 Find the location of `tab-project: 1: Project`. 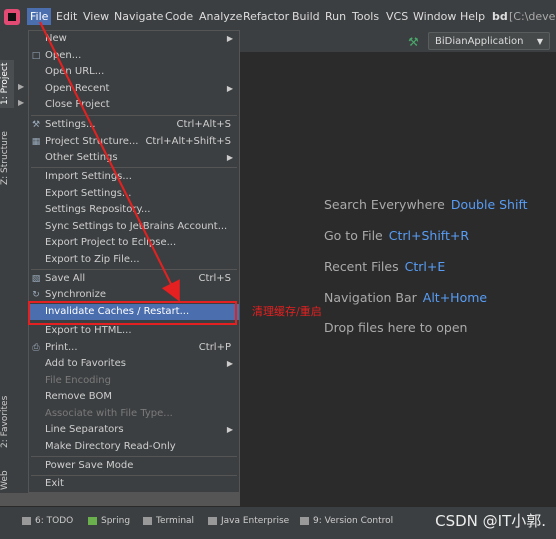

tab-project: 1: Project is located at coordinates (7, 84).